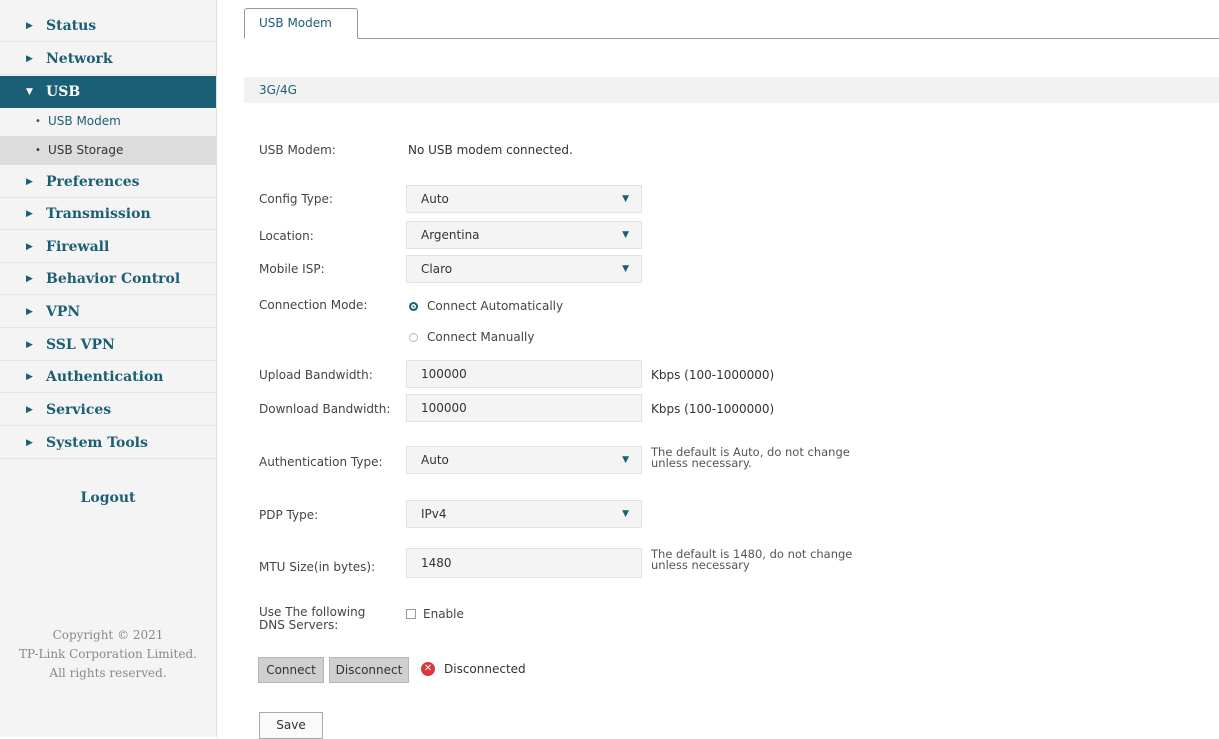 This screenshot has height=739, width=1219. Describe the element at coordinates (524, 374) in the screenshot. I see `upload-bandwidth-input: 100000` at that location.